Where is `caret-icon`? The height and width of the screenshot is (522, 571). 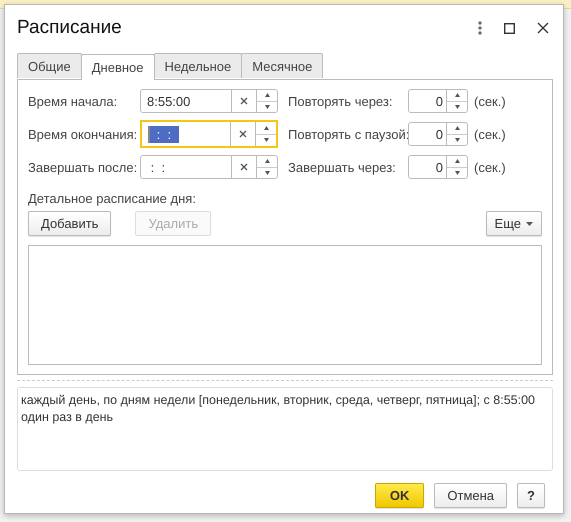
caret-icon is located at coordinates (529, 224).